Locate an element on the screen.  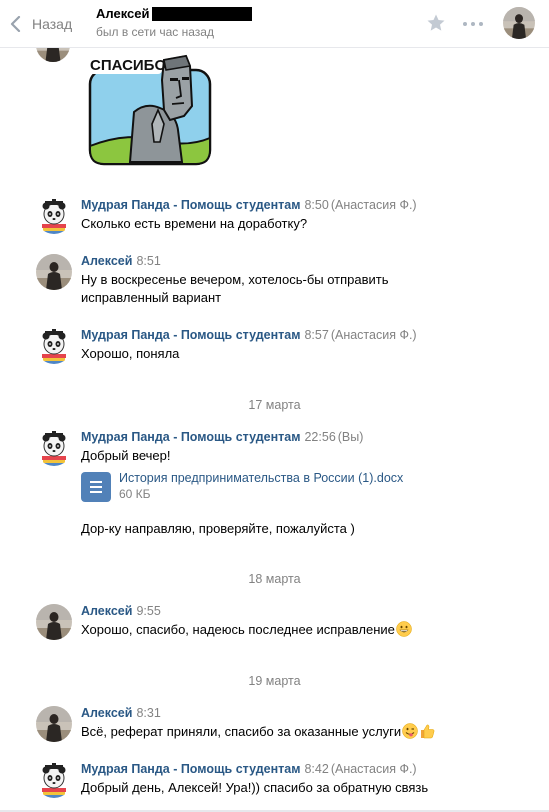
contact-status: был в сети час назад is located at coordinates (155, 32).